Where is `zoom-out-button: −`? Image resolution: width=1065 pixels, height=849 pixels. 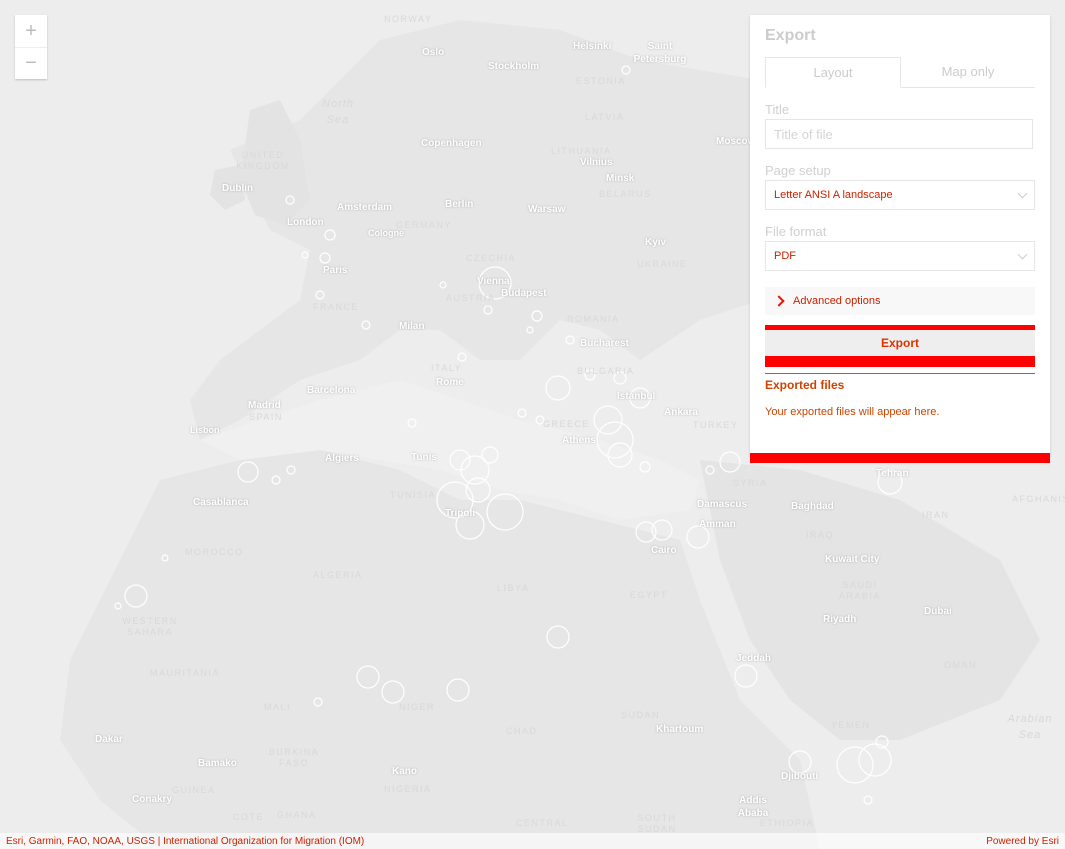
zoom-out-button: − is located at coordinates (31, 63).